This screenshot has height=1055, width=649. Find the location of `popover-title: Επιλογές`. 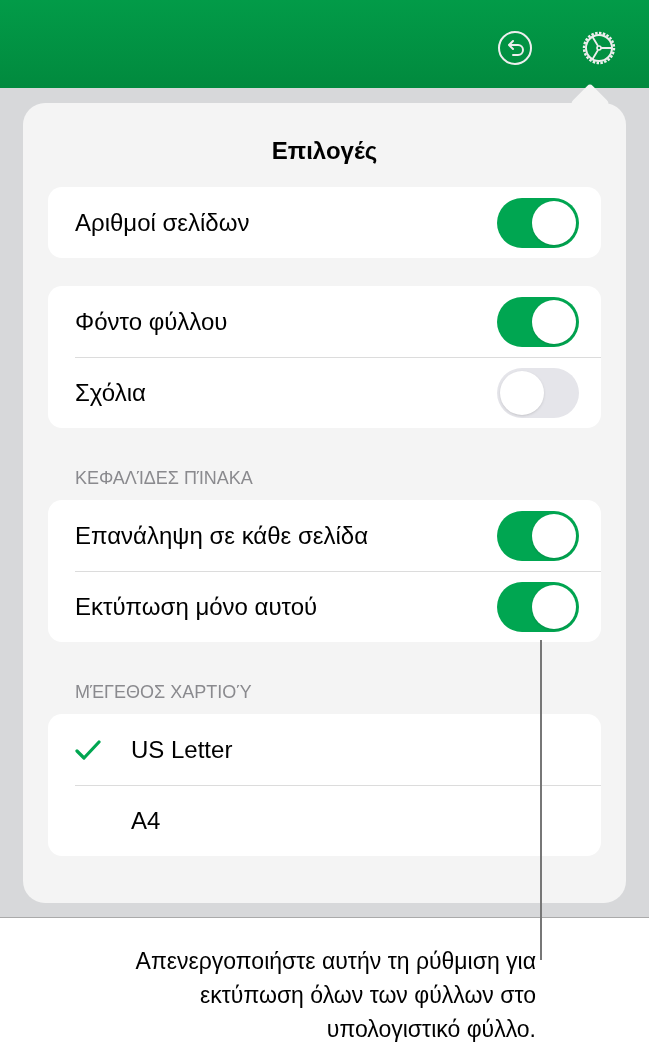

popover-title: Επιλογές is located at coordinates (324, 151).